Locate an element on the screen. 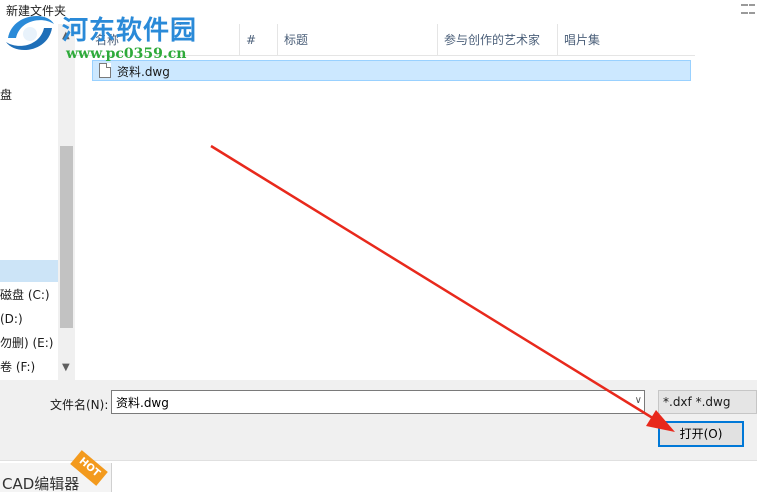 The width and height of the screenshot is (757, 492). filename-label: 文件名(N): is located at coordinates (79, 405).